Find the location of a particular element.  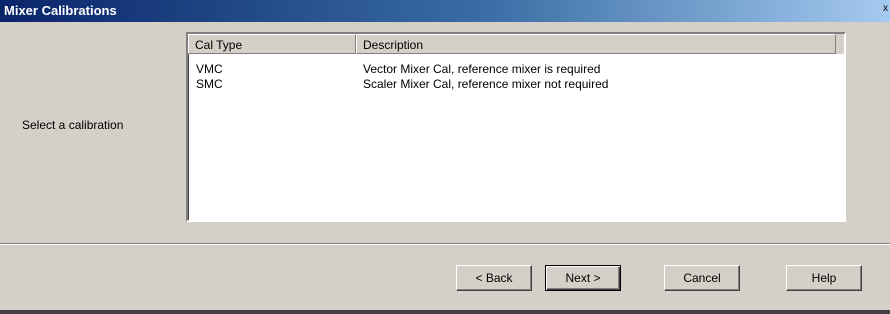

cancel-button: Cancel is located at coordinates (702, 278).